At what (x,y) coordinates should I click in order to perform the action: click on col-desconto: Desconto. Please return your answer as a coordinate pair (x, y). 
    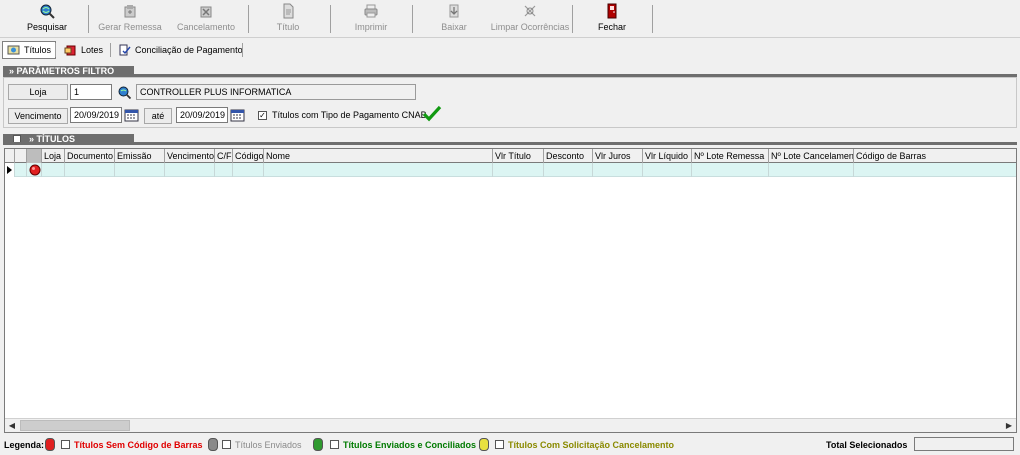
    Looking at the image, I should click on (568, 156).